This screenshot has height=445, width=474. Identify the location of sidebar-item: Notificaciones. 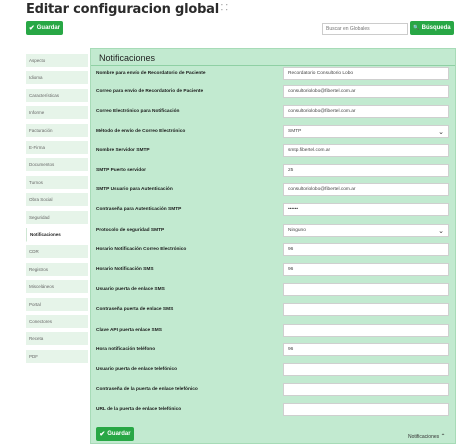
(57, 235).